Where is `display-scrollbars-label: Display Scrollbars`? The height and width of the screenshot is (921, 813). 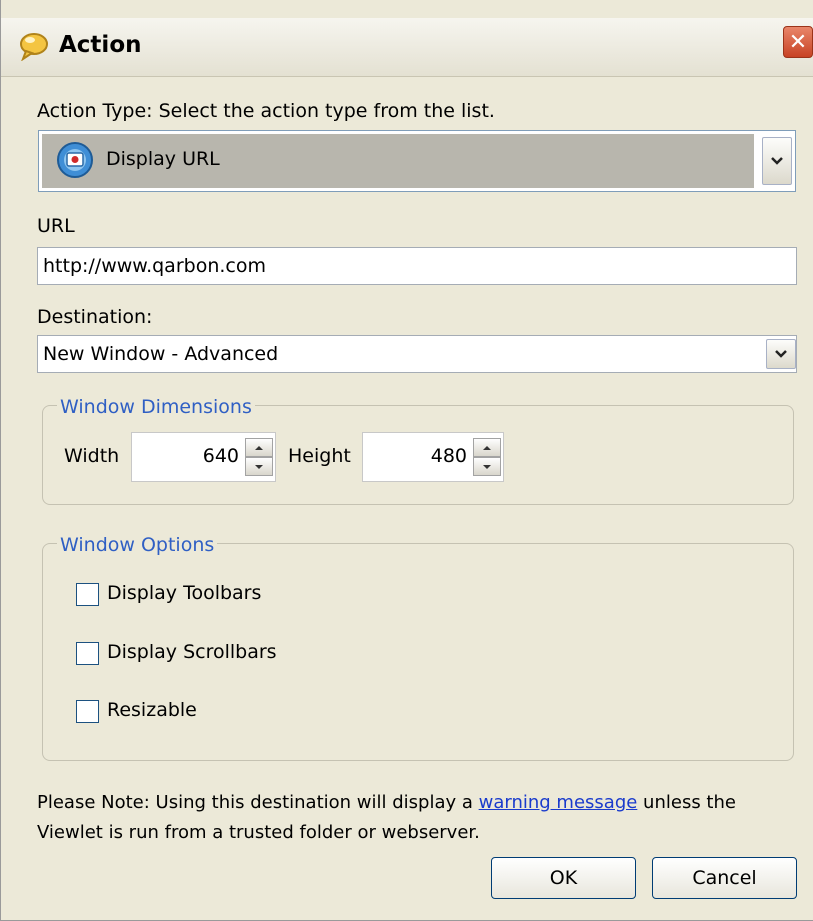
display-scrollbars-label: Display Scrollbars is located at coordinates (192, 652).